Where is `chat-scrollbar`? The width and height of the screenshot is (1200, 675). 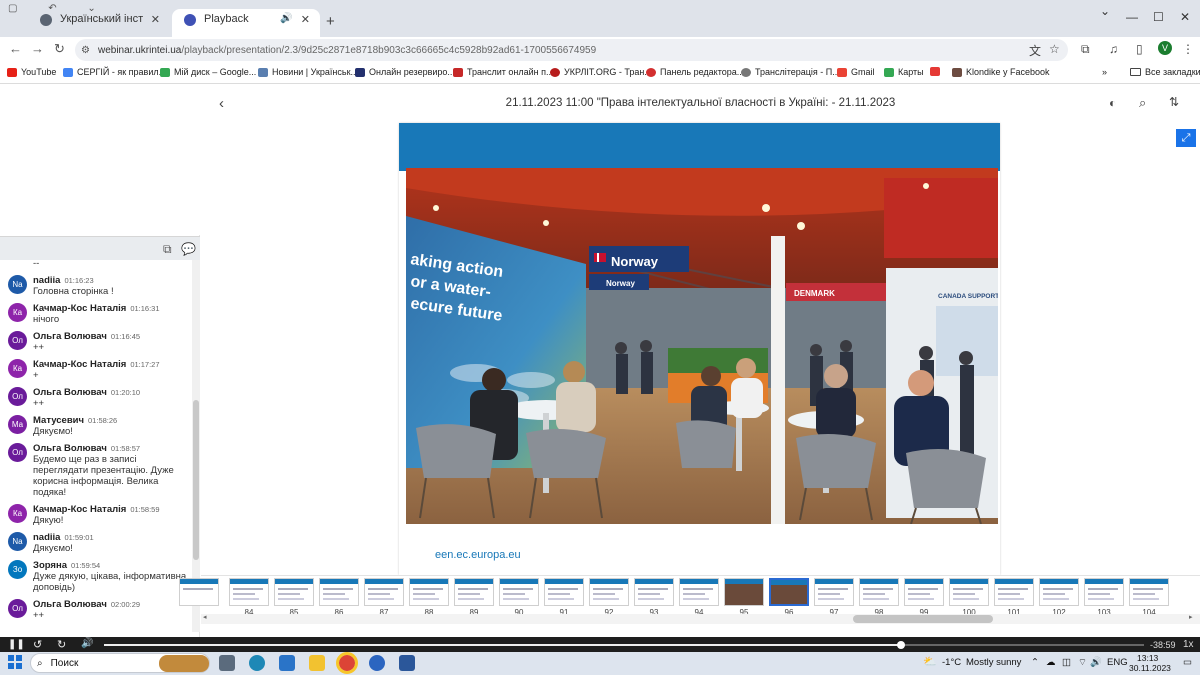
chat-scrollbar is located at coordinates (196, 446).